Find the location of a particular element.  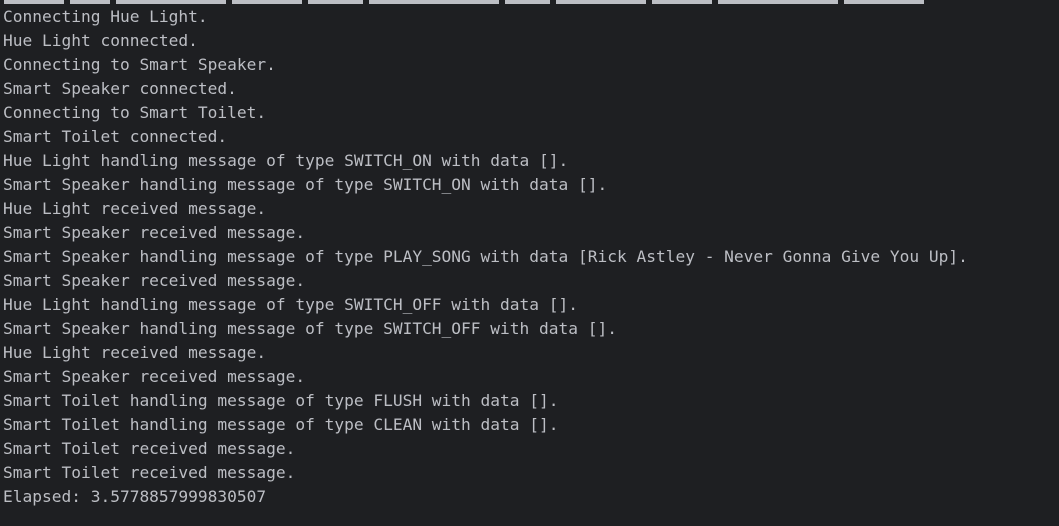

console-line: Connecting to Smart Speaker. is located at coordinates (139, 64).